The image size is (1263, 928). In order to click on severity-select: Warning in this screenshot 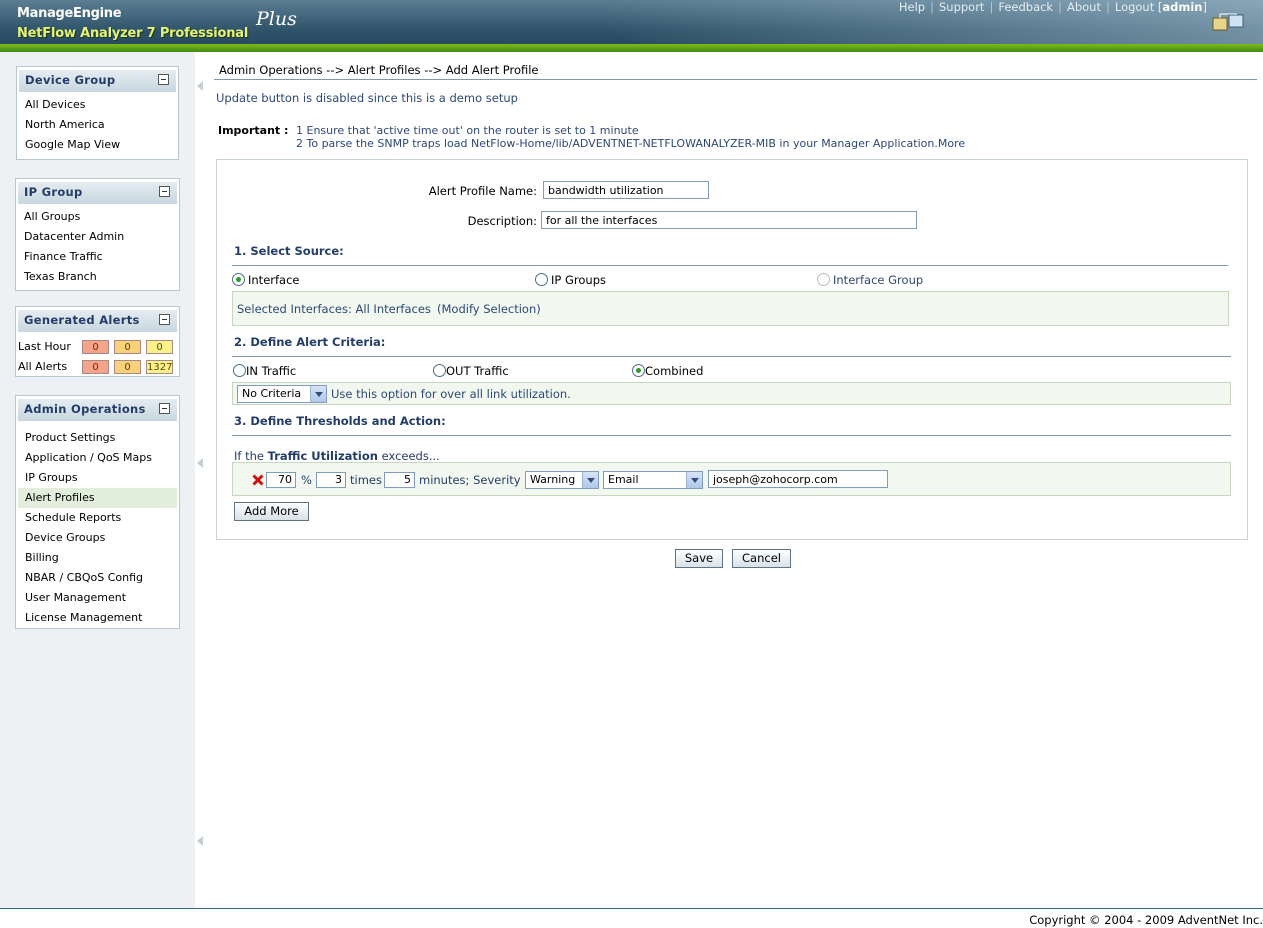, I will do `click(562, 480)`.